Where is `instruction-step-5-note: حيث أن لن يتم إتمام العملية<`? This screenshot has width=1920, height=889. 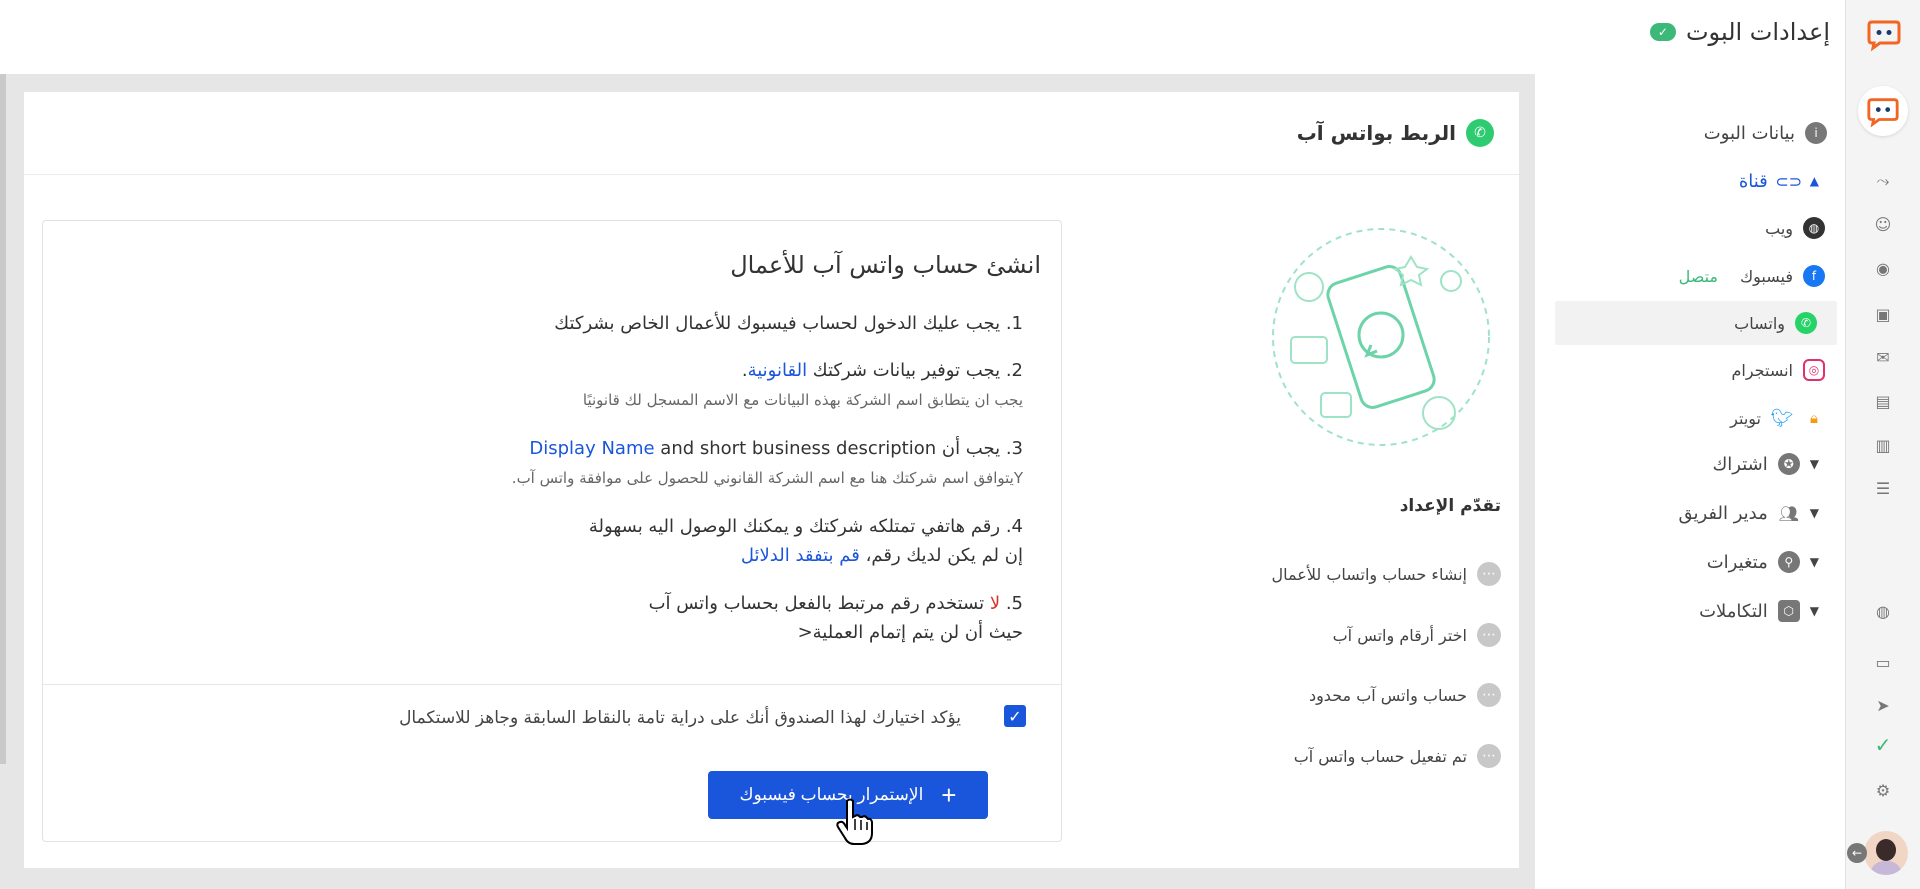 instruction-step-5-note: حيث أن لن يتم إتمام العملية< is located at coordinates (910, 632).